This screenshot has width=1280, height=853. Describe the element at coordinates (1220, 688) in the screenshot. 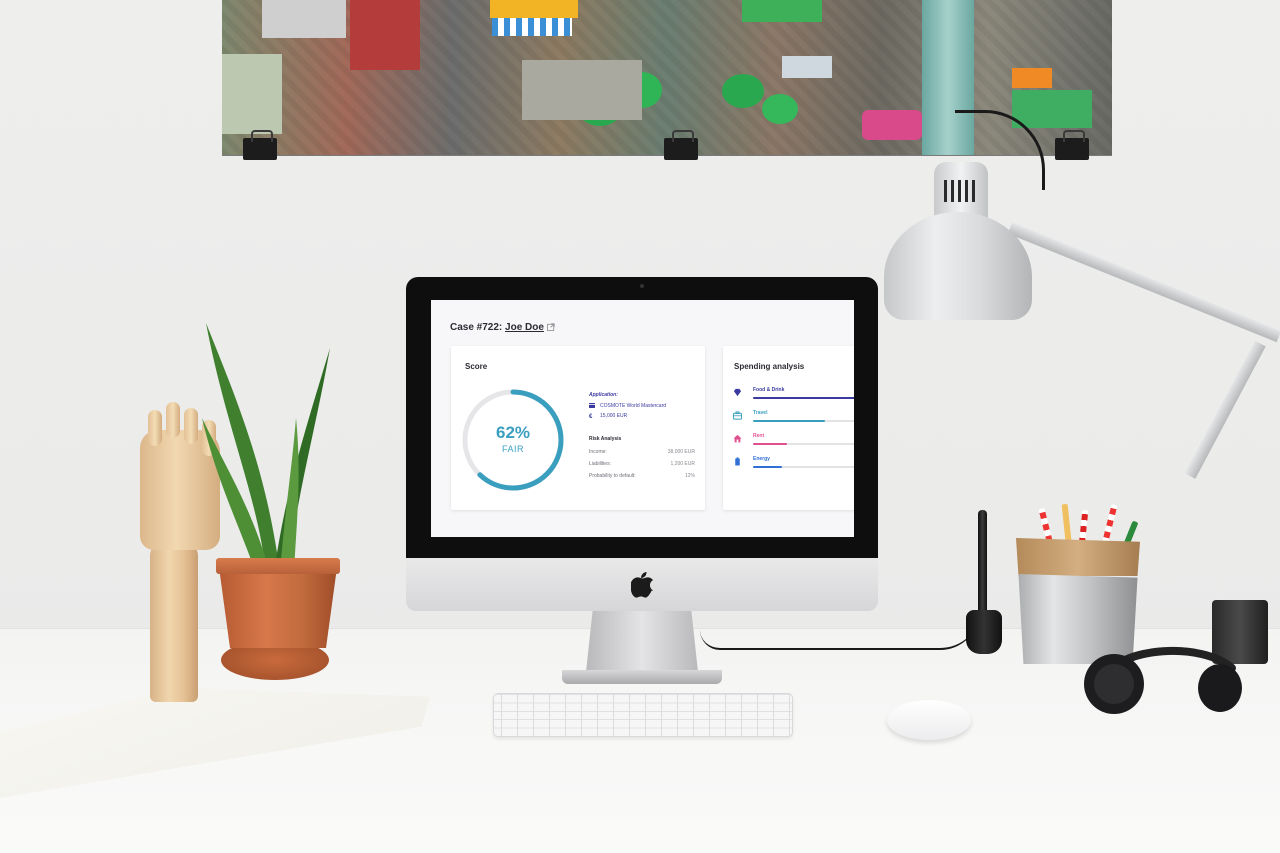

I see `headphones-right-cup` at that location.